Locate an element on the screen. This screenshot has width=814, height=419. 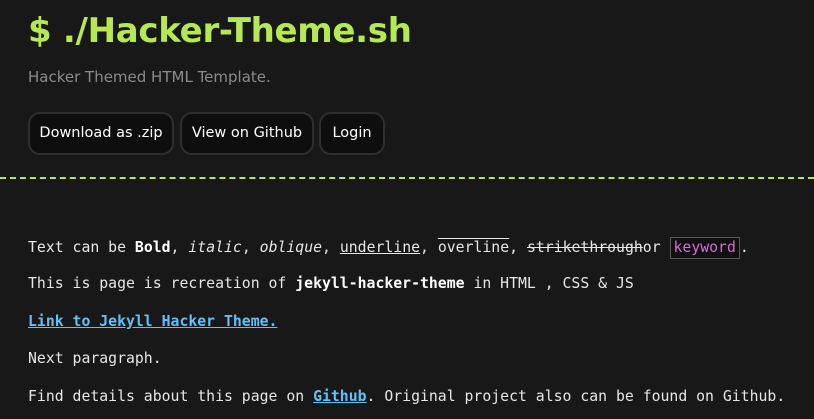
italic-text: italic is located at coordinates (215, 247).